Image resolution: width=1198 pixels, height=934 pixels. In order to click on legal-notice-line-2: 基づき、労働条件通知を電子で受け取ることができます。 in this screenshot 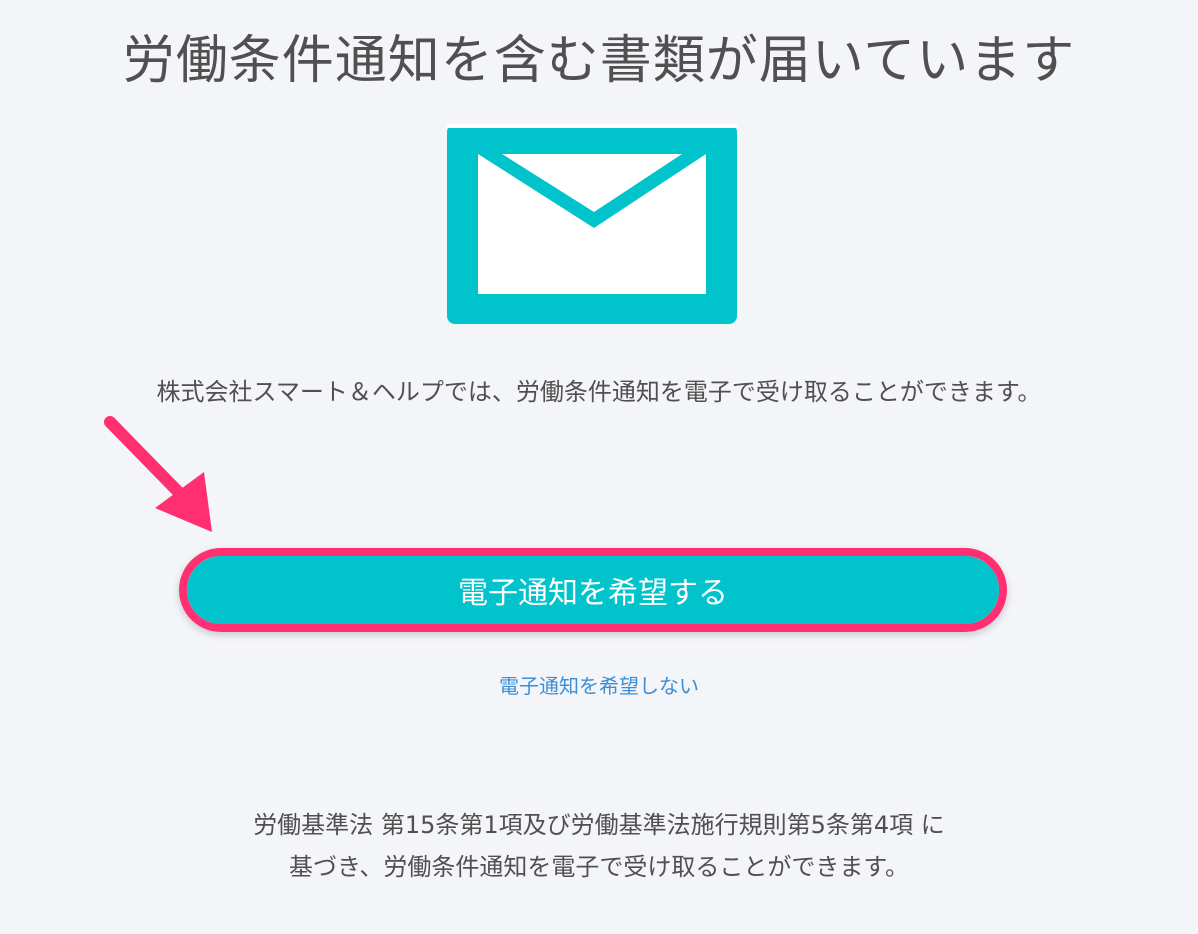, I will do `click(599, 867)`.